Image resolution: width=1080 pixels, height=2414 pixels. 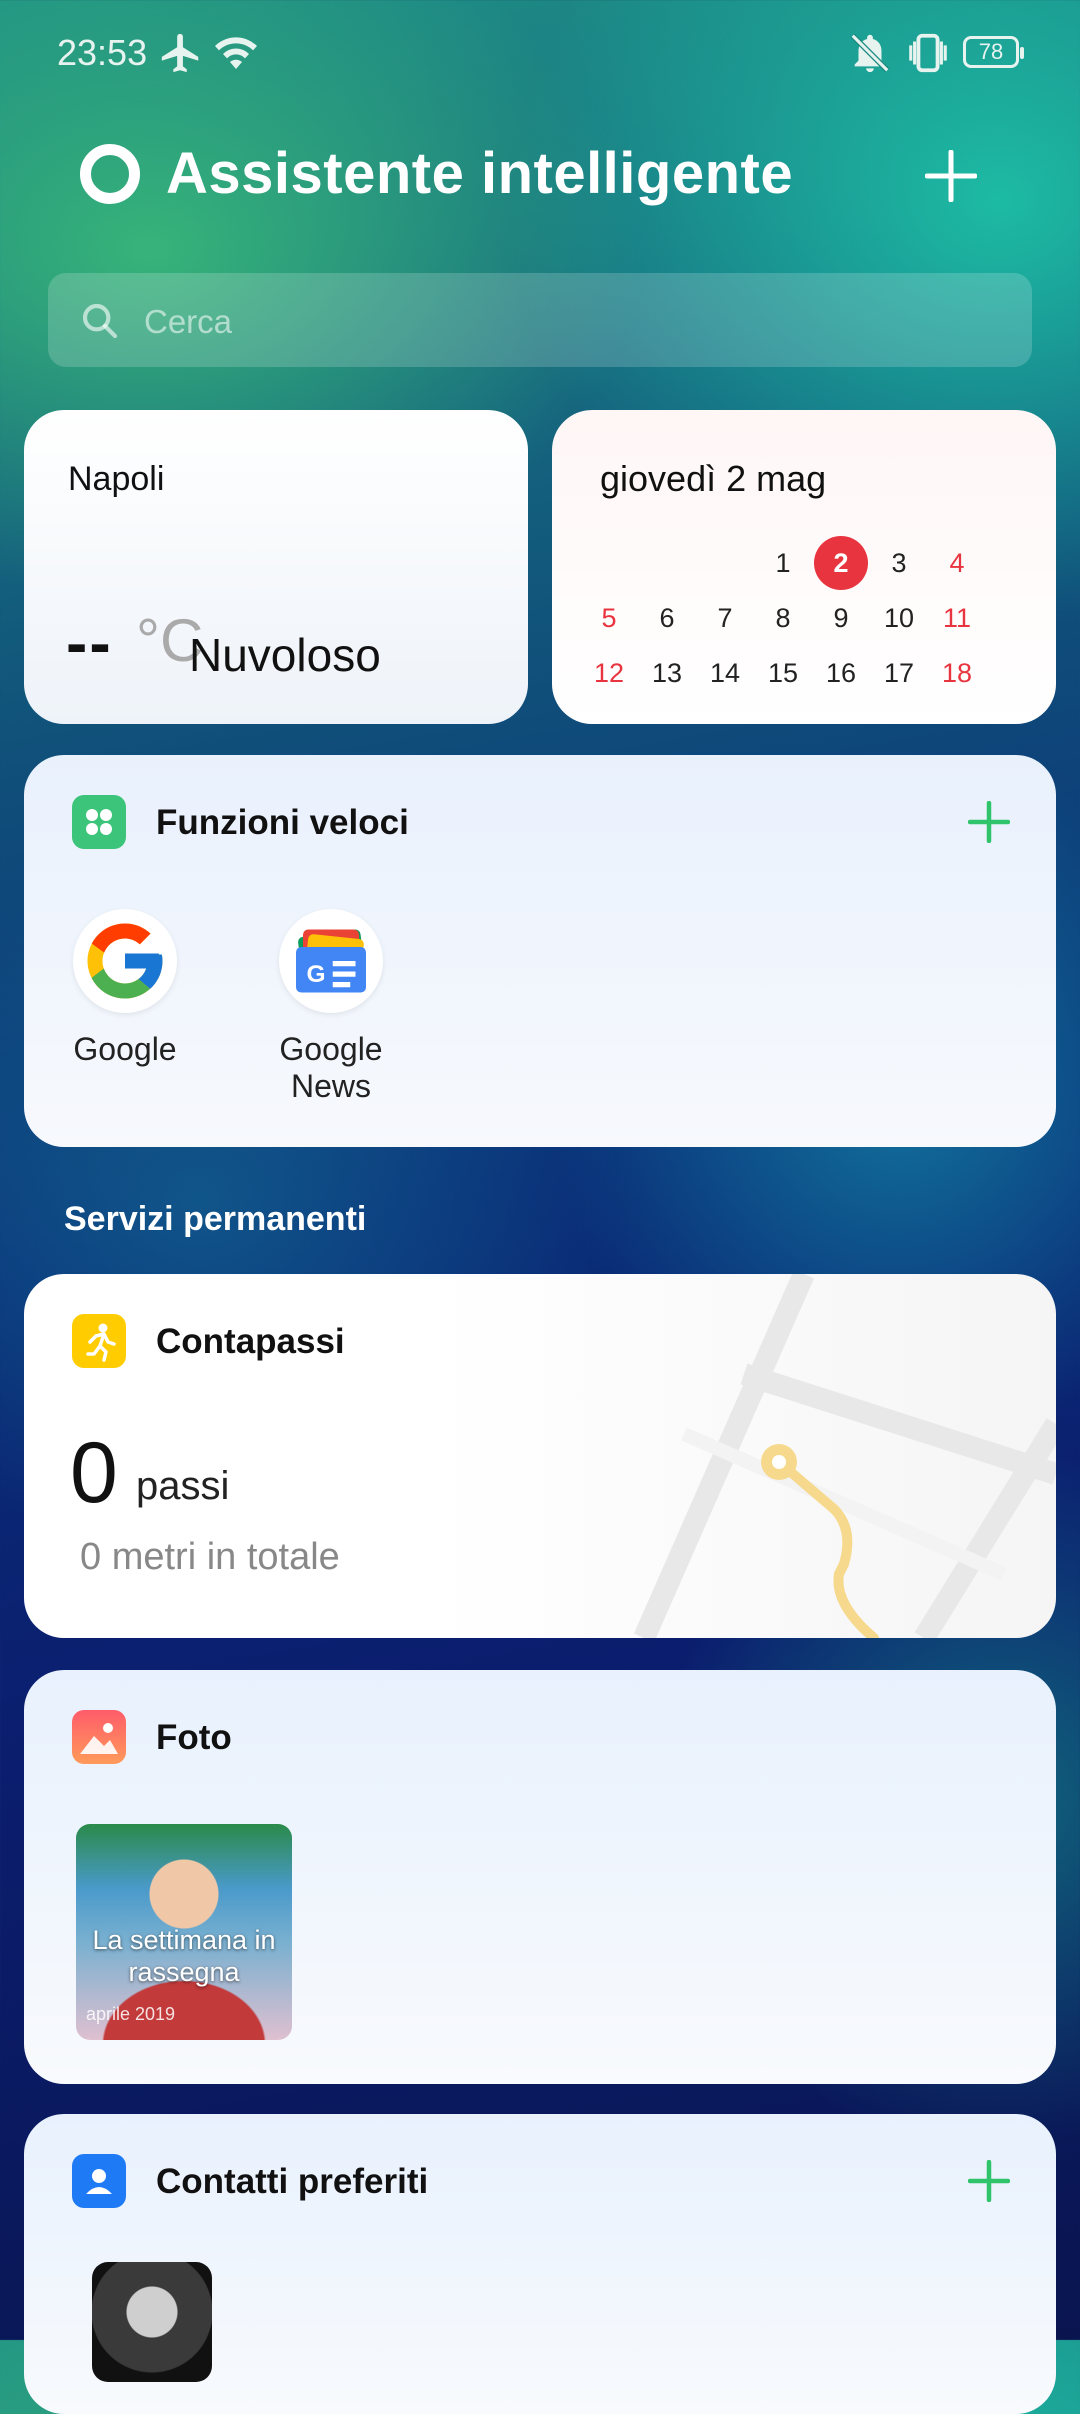 What do you see at coordinates (841, 673) in the screenshot?
I see `calendar-day: 16` at bounding box center [841, 673].